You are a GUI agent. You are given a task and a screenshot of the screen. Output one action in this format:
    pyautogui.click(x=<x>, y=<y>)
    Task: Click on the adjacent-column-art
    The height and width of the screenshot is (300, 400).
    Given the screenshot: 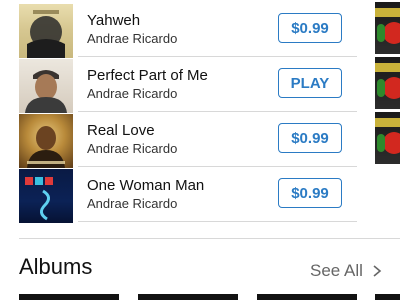 What is the action you would take?
    pyautogui.click(x=387, y=82)
    